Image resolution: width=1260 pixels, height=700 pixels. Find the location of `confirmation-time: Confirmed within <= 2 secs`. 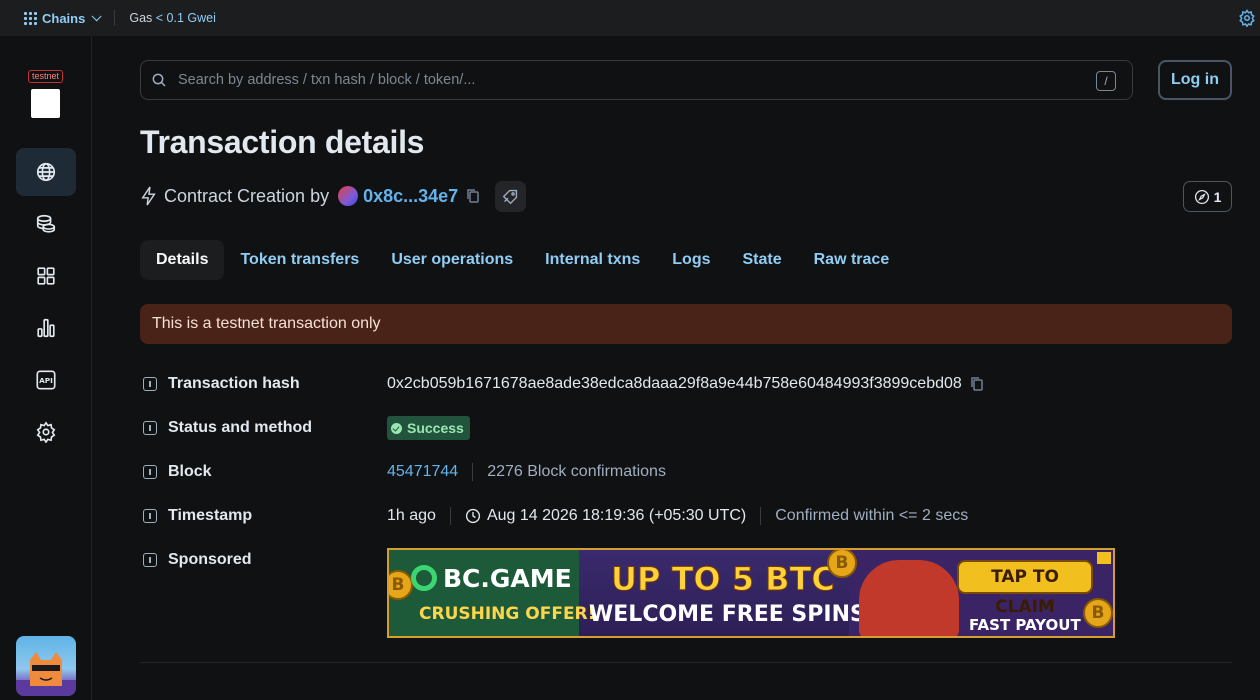

confirmation-time: Confirmed within <= 2 secs is located at coordinates (872, 515).